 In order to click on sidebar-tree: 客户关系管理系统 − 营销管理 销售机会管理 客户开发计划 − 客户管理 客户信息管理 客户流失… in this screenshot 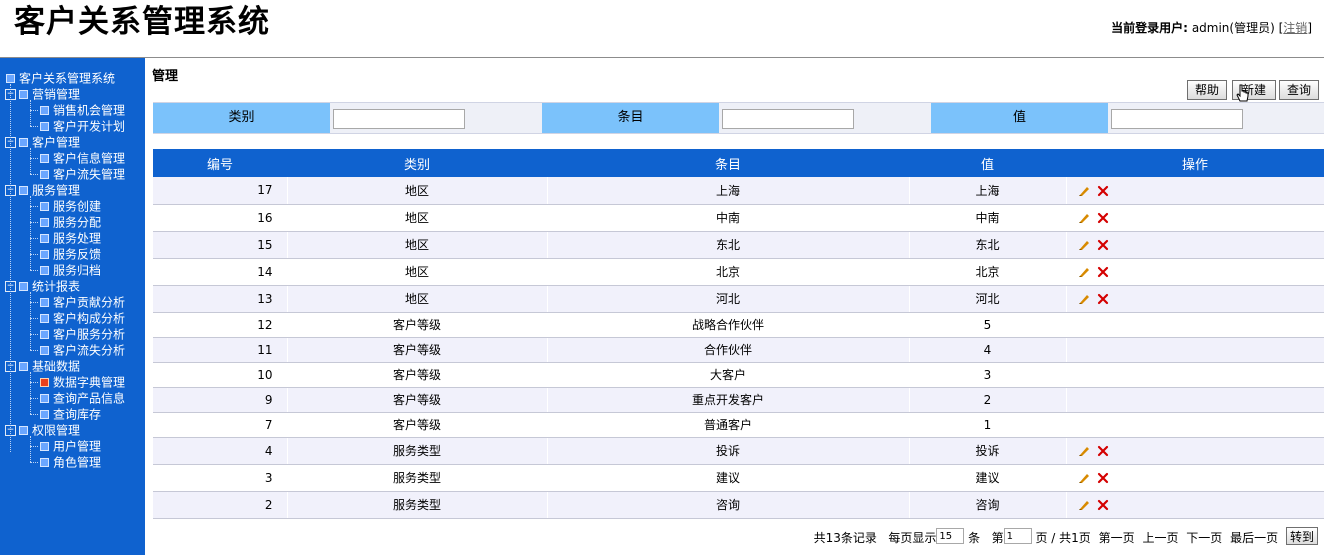, I will do `click(72, 306)`.